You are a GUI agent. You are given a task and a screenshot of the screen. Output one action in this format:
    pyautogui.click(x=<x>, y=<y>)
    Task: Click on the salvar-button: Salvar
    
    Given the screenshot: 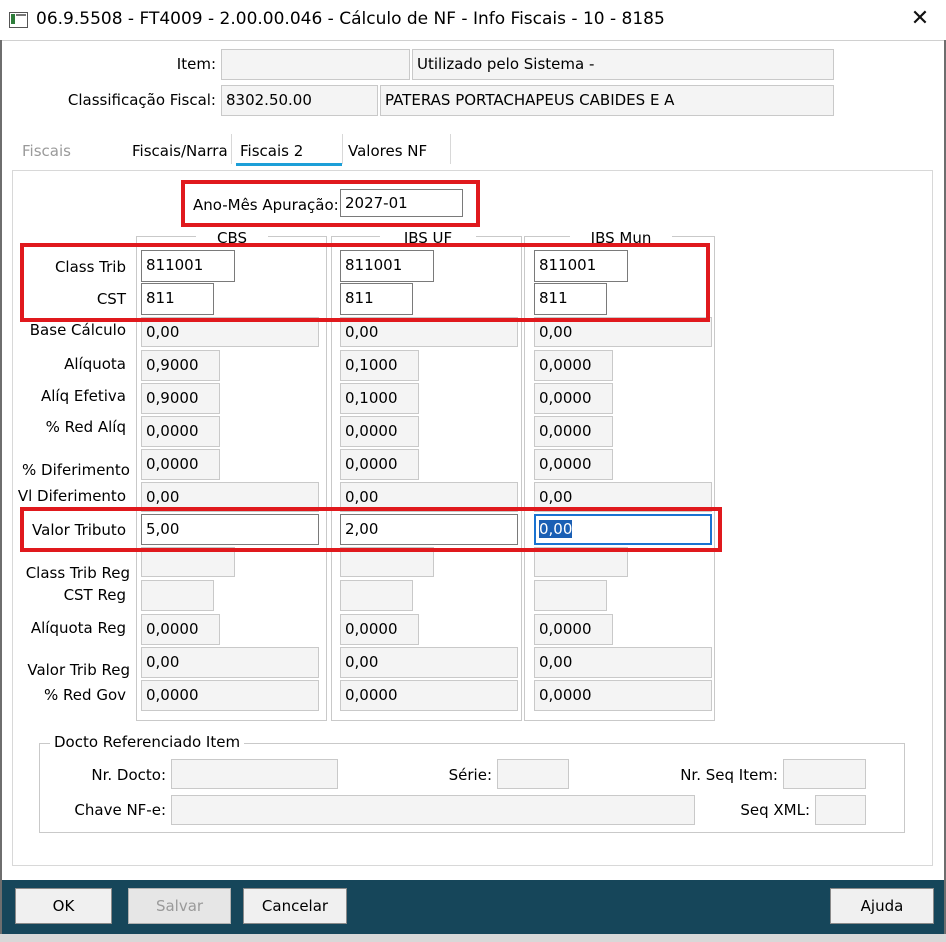 What is the action you would take?
    pyautogui.click(x=179, y=906)
    